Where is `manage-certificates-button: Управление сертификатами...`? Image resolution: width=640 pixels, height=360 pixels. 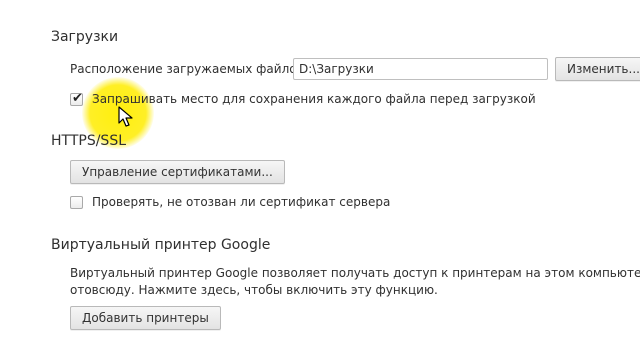 manage-certificates-button: Управление сертификатами... is located at coordinates (177, 172).